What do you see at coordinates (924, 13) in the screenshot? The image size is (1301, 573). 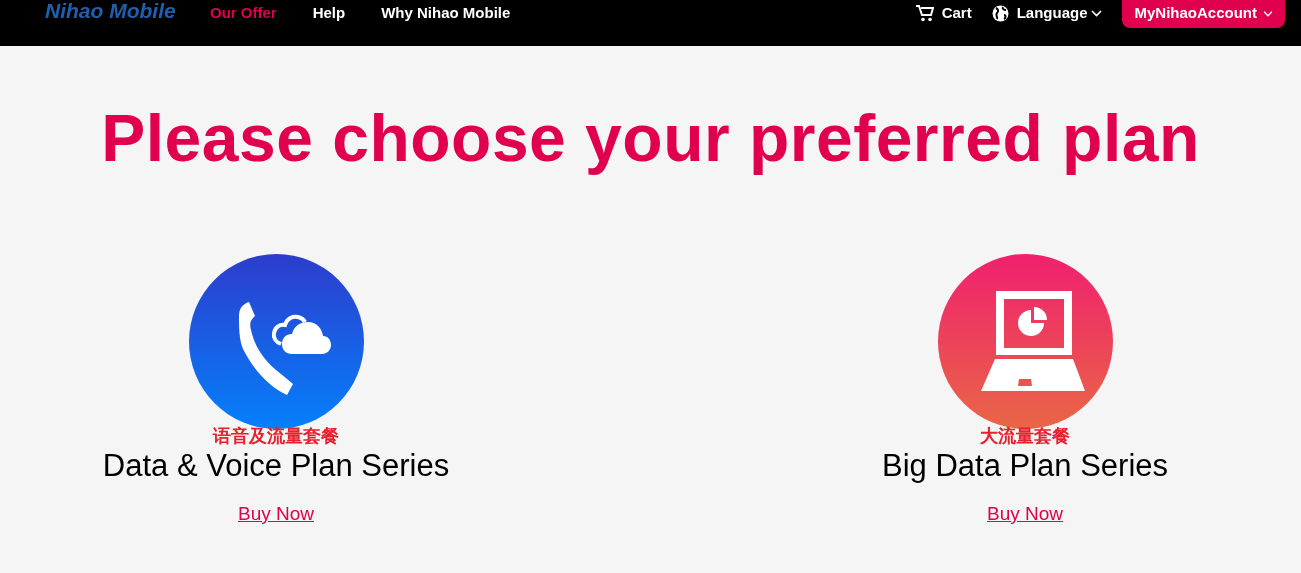 I see `cart-icon` at bounding box center [924, 13].